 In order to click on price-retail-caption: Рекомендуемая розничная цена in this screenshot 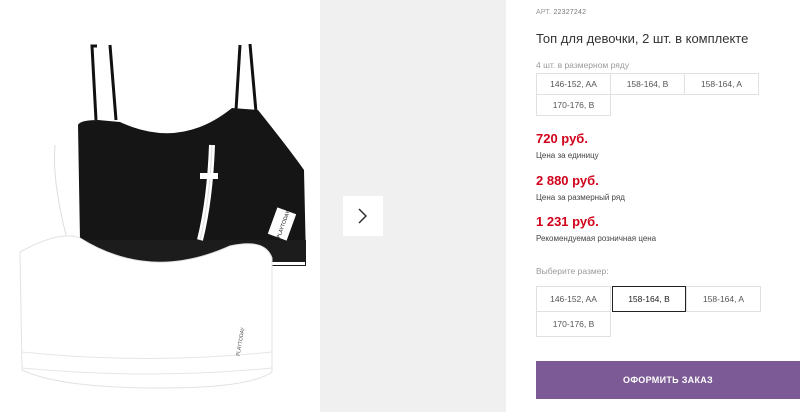, I will do `click(596, 238)`.